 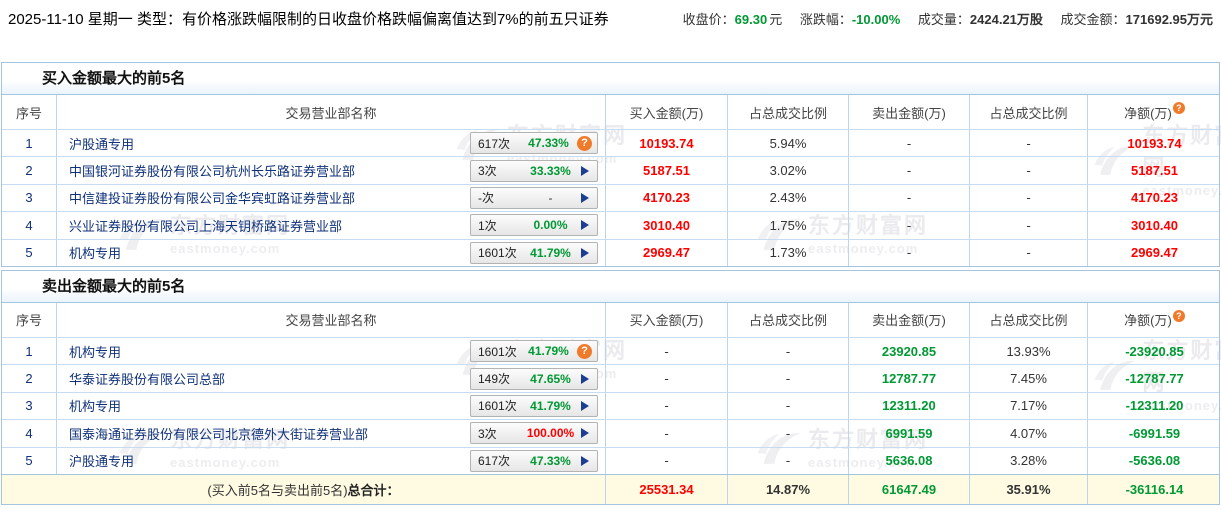 What do you see at coordinates (534, 378) in the screenshot?
I see `trade-count-badge: 149次 47.65%` at bounding box center [534, 378].